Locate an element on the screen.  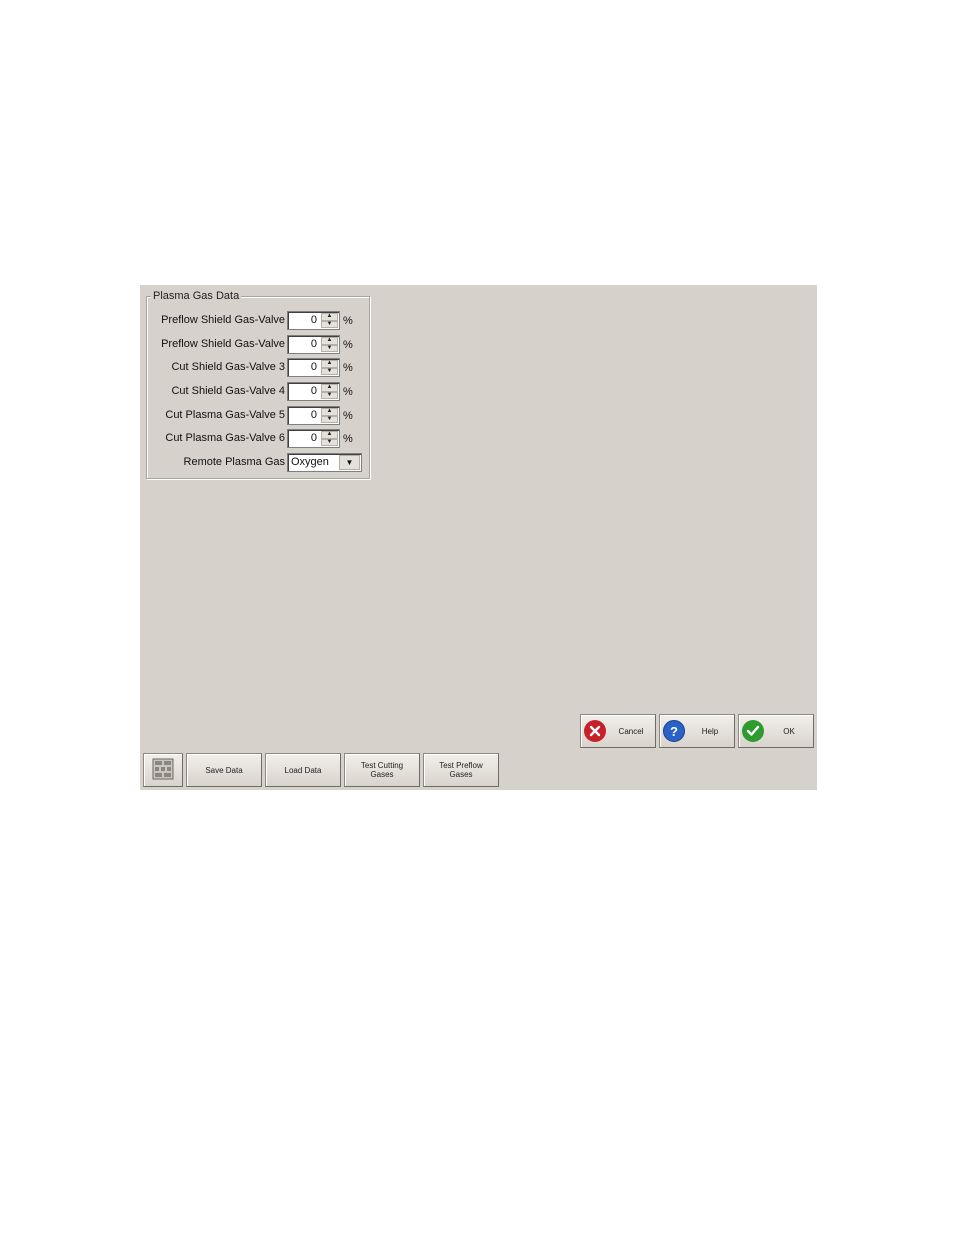
save-data-label: Save Data is located at coordinates (224, 770).